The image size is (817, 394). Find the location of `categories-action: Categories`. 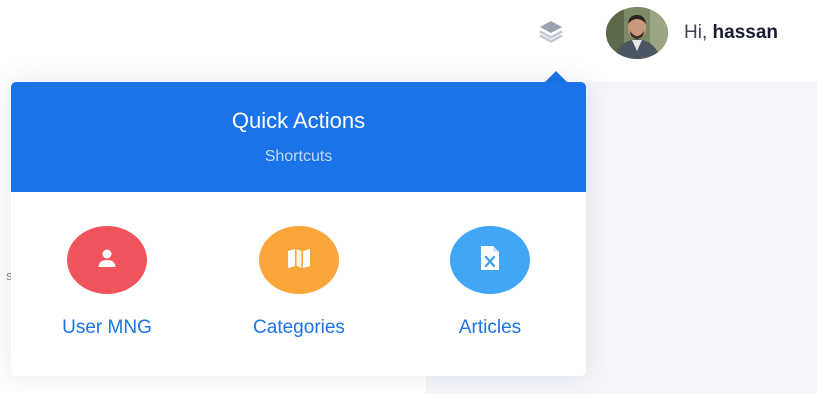

categories-action: Categories is located at coordinates (299, 286).